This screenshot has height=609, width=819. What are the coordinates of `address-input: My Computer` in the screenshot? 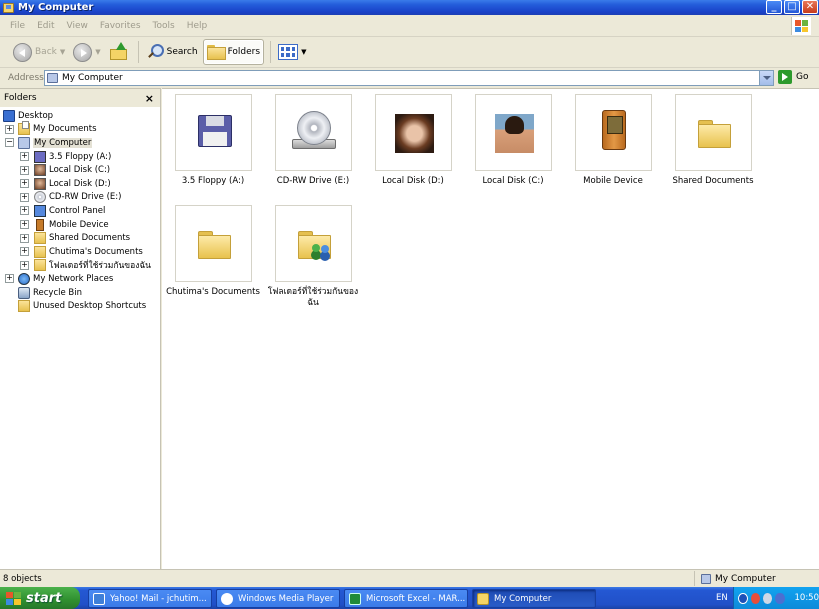 It's located at (409, 78).